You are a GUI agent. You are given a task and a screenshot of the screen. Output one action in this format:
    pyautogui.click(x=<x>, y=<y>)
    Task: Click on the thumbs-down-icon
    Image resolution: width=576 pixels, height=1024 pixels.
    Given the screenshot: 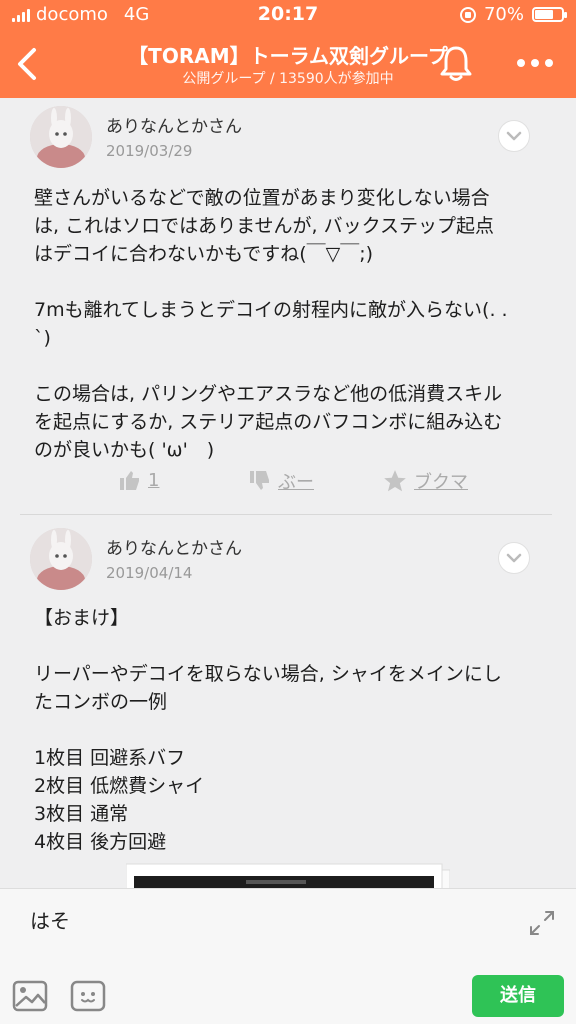 What is the action you would take?
    pyautogui.click(x=259, y=480)
    